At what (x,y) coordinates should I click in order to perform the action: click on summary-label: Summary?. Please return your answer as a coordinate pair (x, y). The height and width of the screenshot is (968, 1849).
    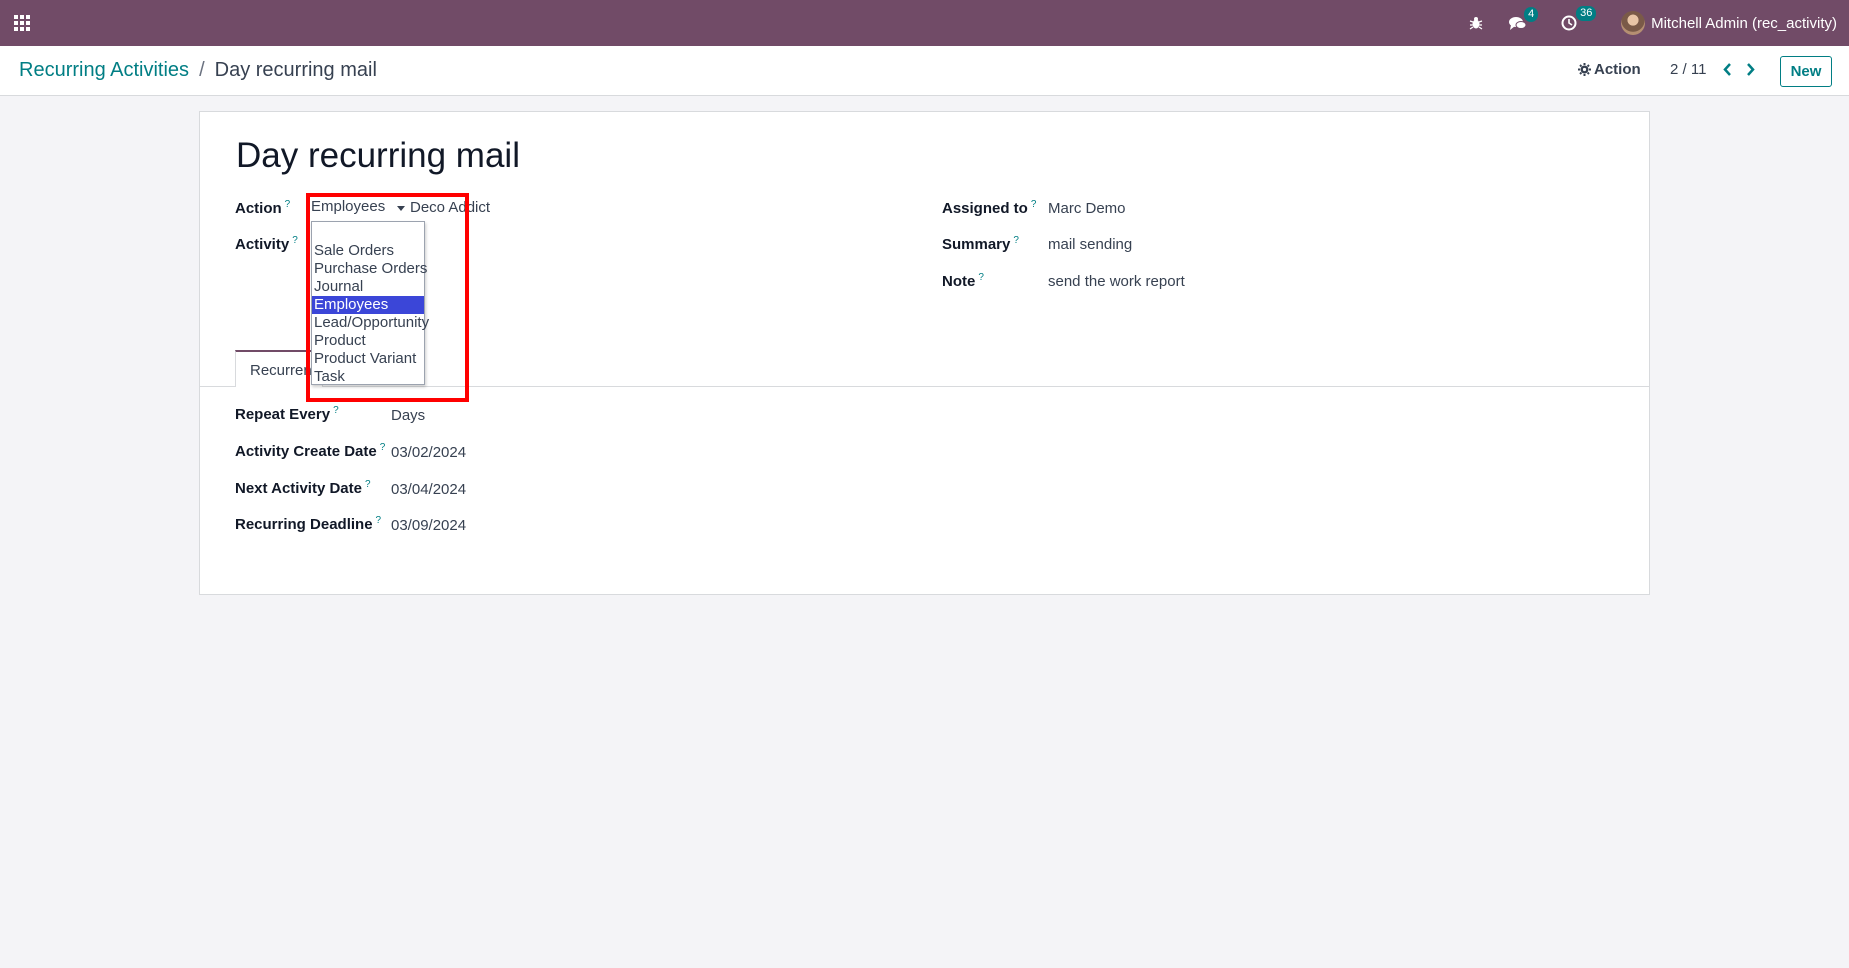
    Looking at the image, I should click on (980, 244).